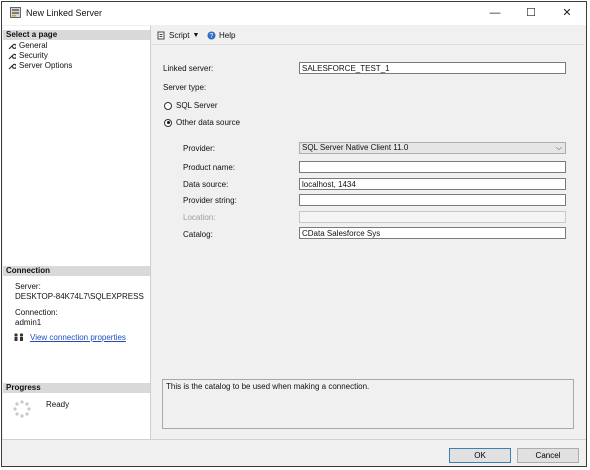  What do you see at coordinates (168, 122) in the screenshot?
I see `radio-button-selected-icon` at bounding box center [168, 122].